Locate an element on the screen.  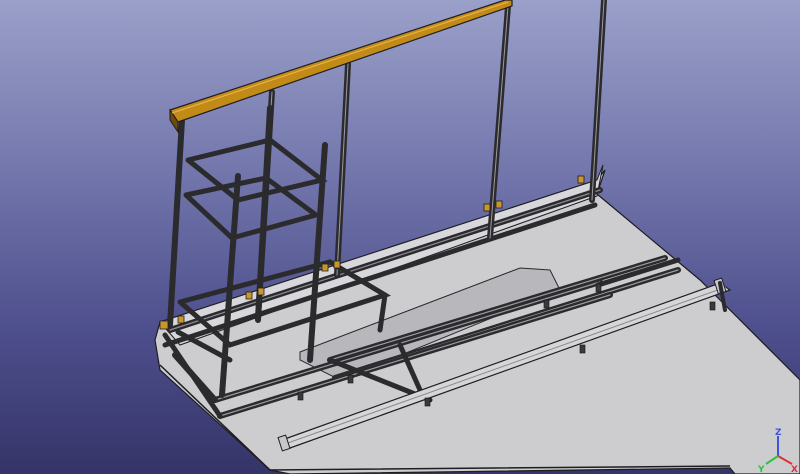
axis-indicator: Z X Y is located at coordinates (777, 450).